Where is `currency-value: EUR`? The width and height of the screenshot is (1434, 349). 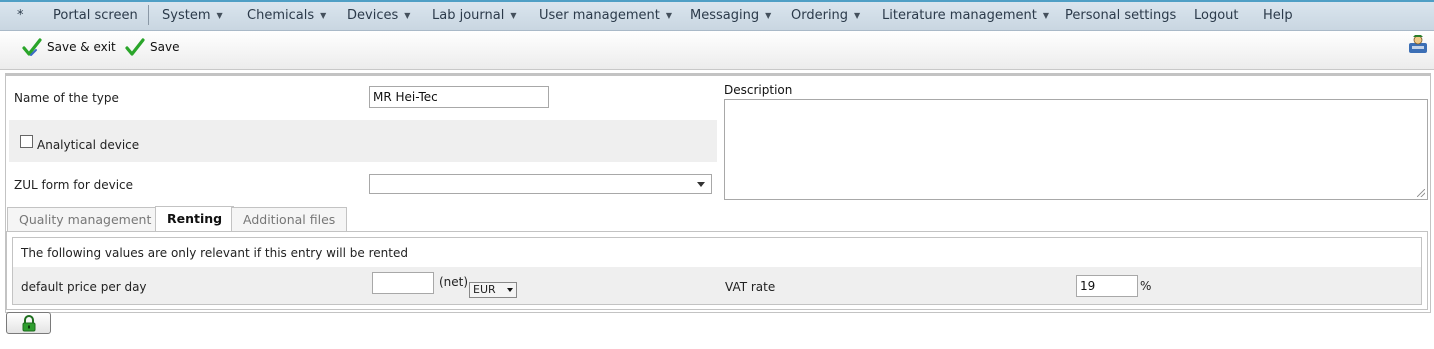 currency-value: EUR is located at coordinates (484, 289).